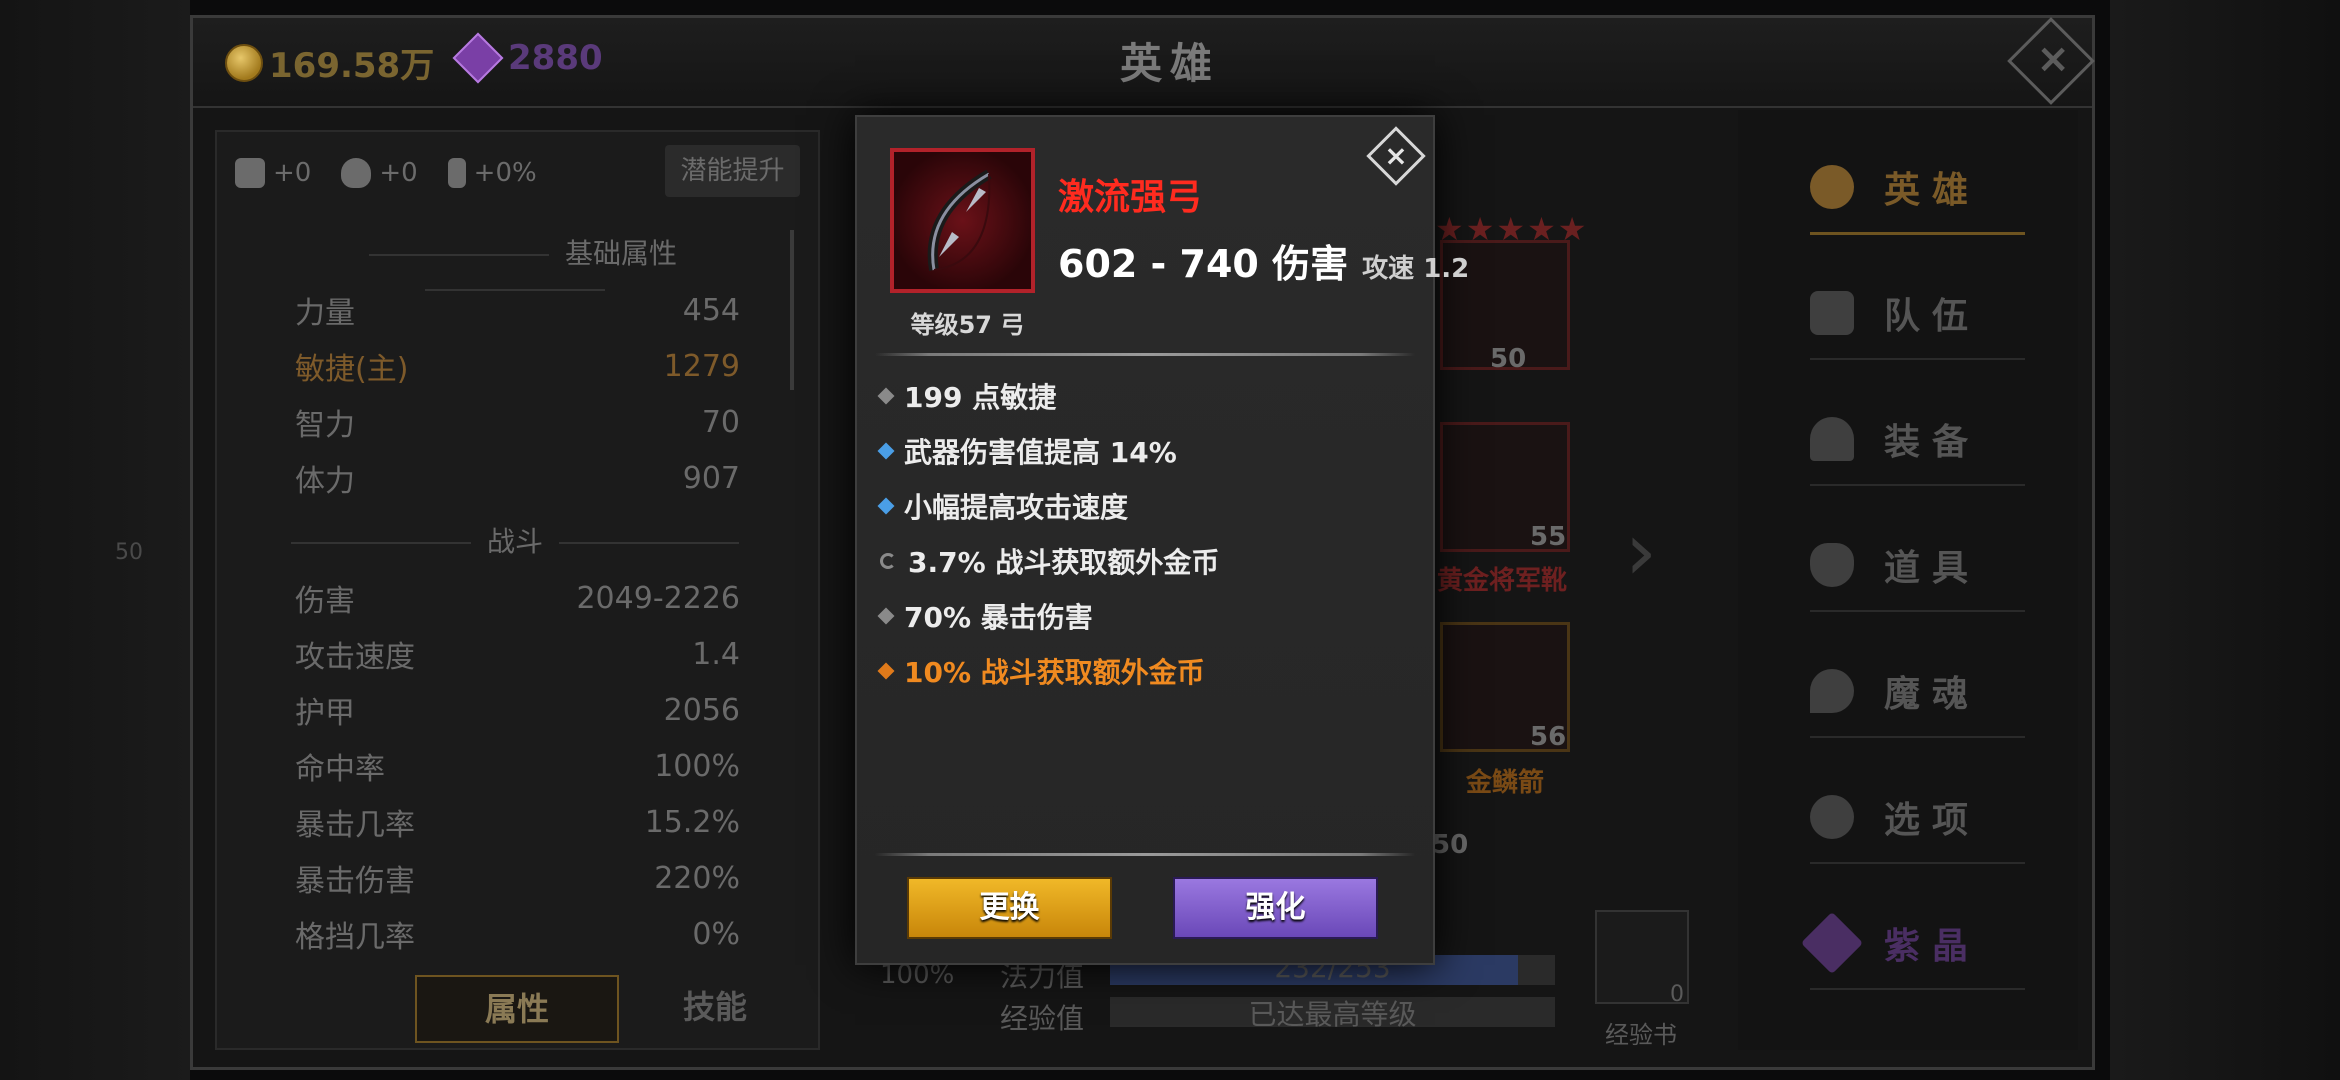  What do you see at coordinates (2225, 540) in the screenshot?
I see `scene-right` at bounding box center [2225, 540].